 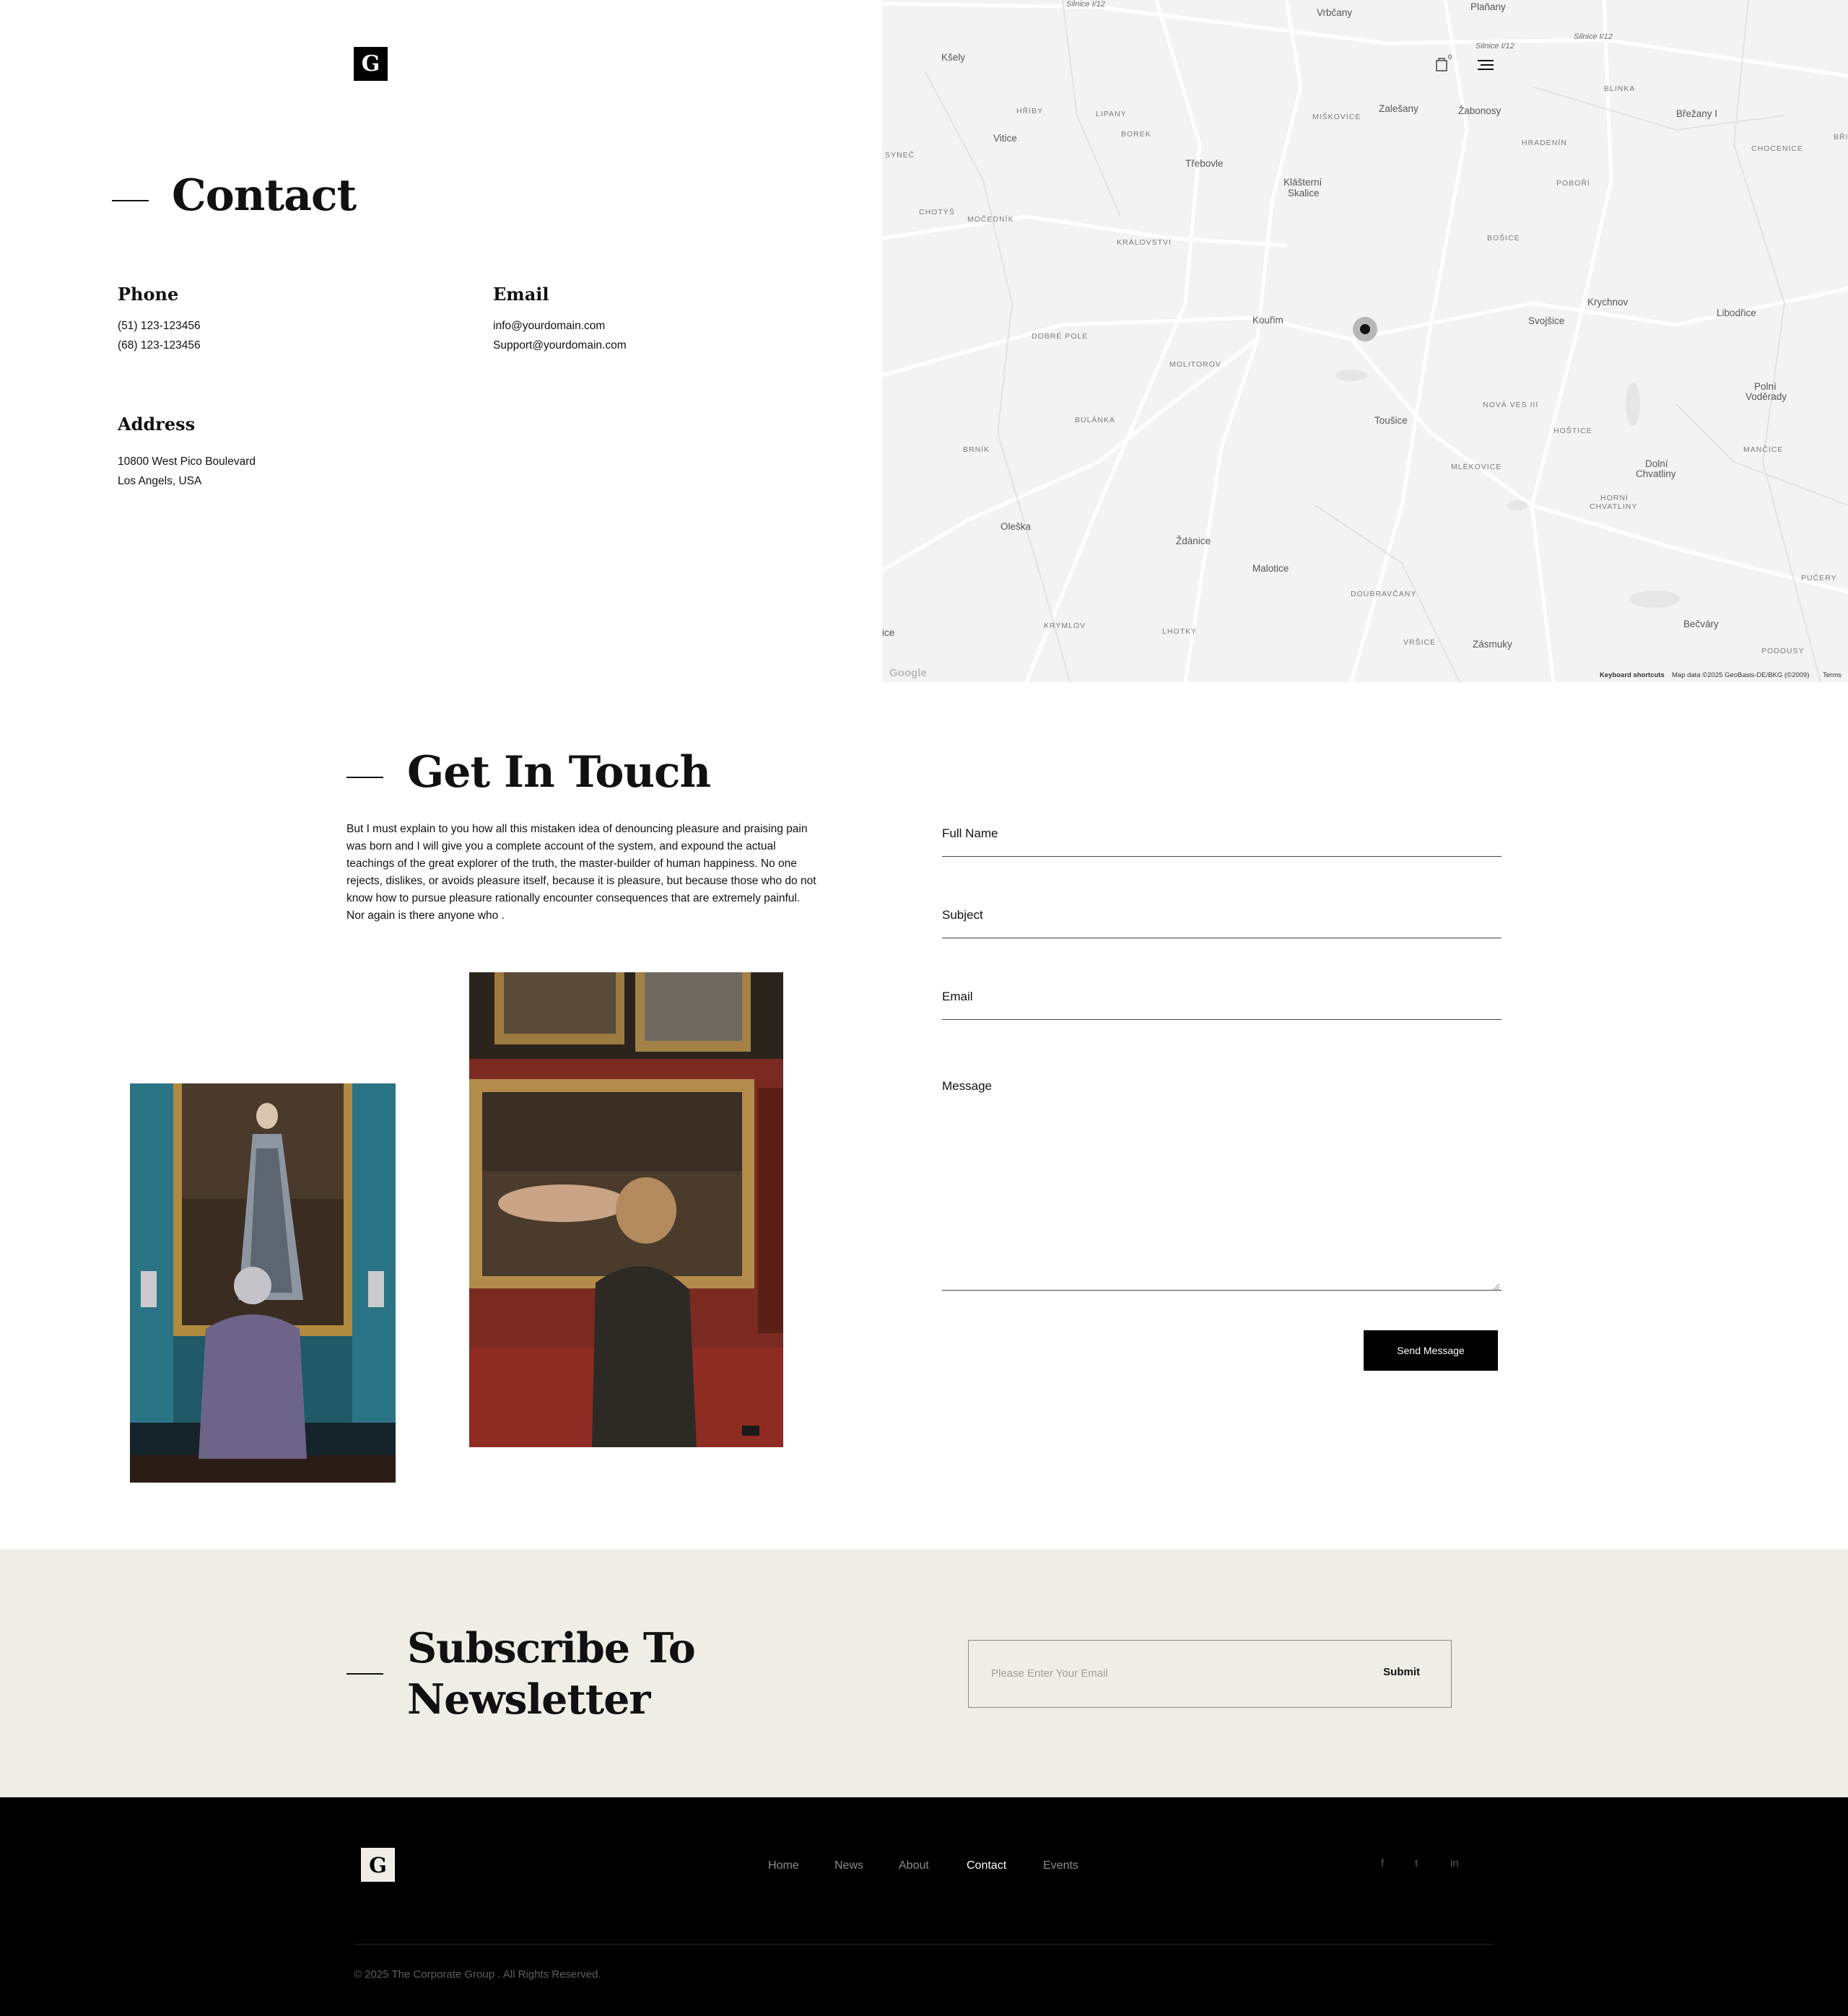 What do you see at coordinates (1766, 396) in the screenshot?
I see `map-label: Voděrady` at bounding box center [1766, 396].